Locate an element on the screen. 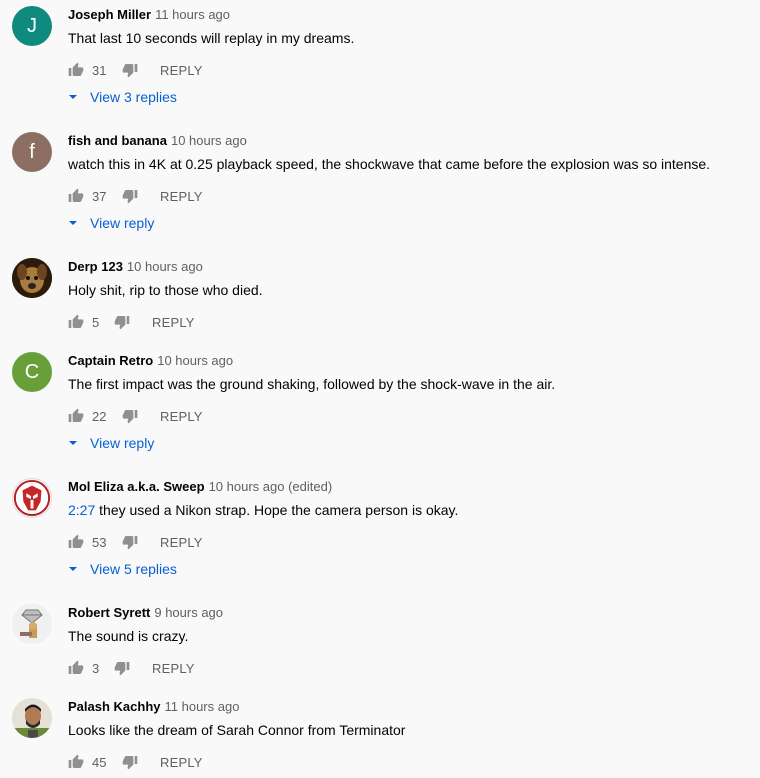  comment-actions: 45 REPLY is located at coordinates (135, 762).